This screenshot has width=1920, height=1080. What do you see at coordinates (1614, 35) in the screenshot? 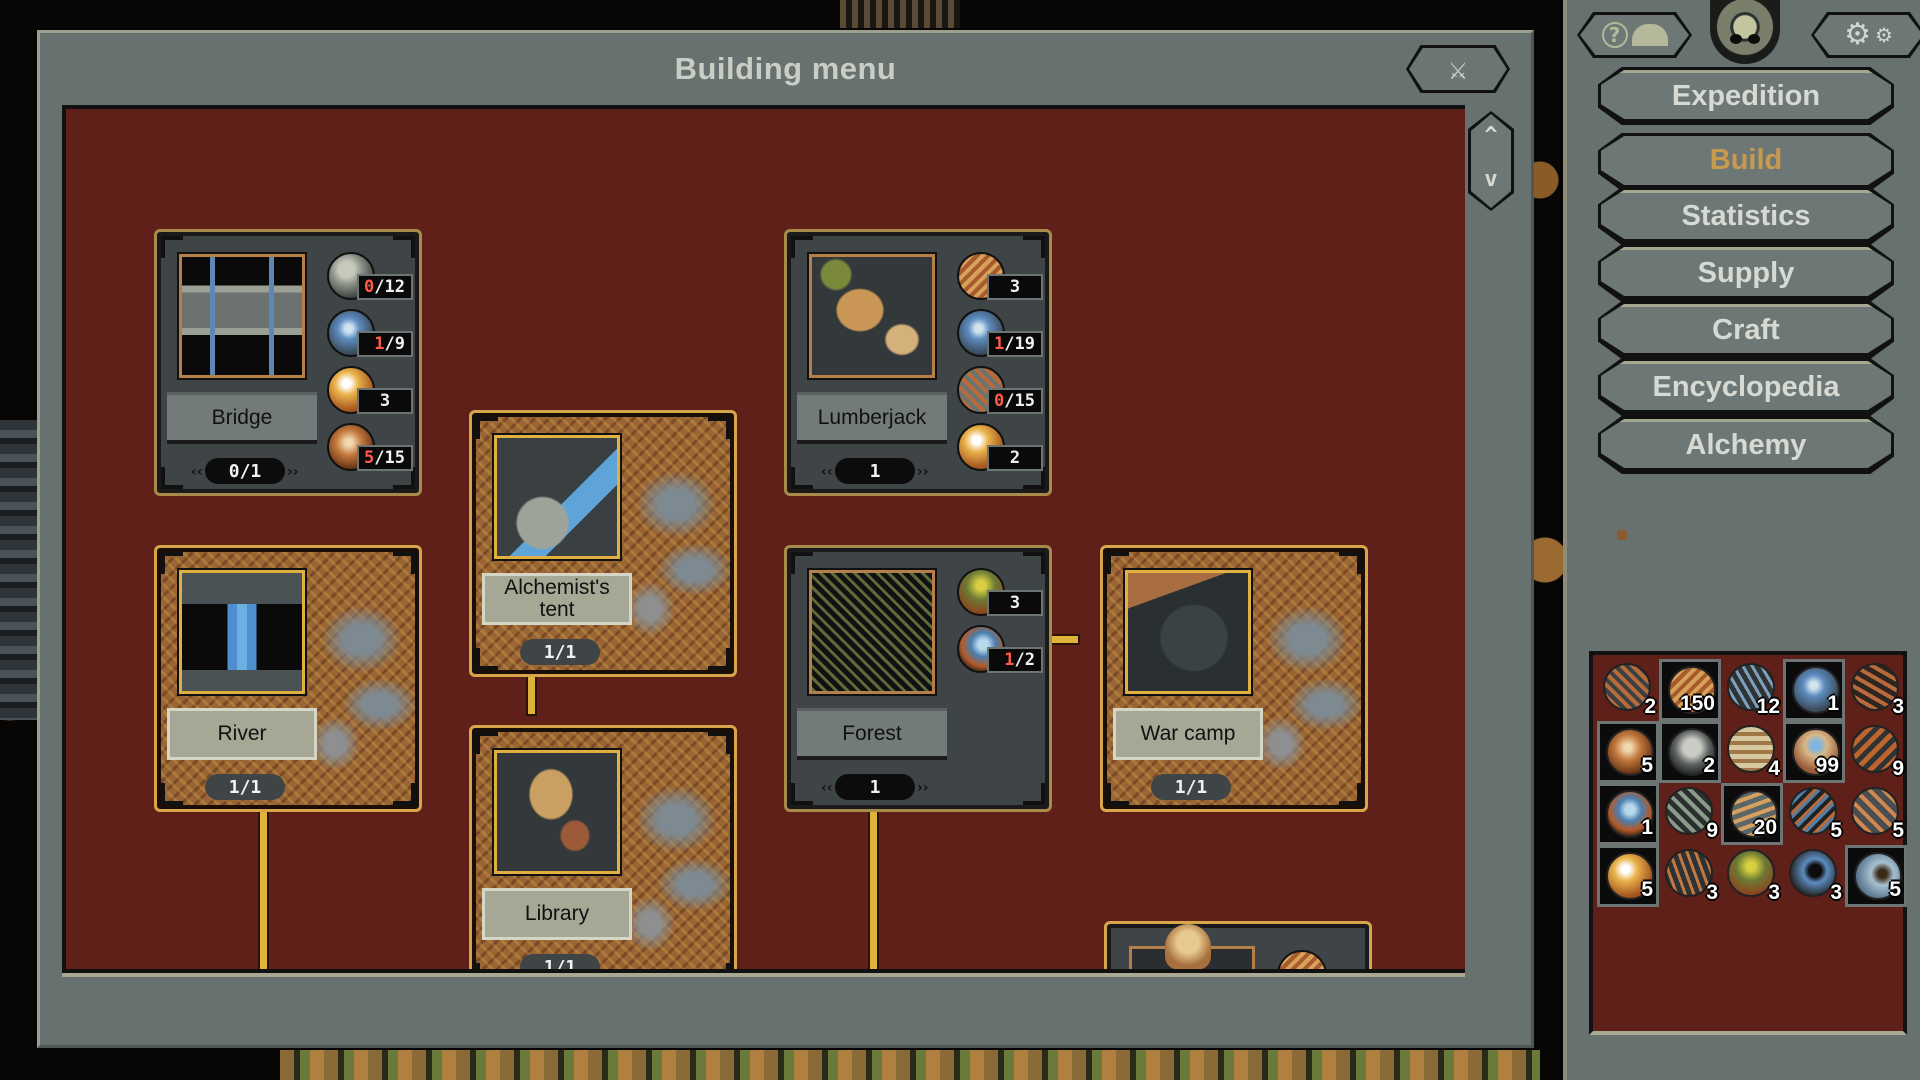
I see `help-icon: ?` at bounding box center [1614, 35].